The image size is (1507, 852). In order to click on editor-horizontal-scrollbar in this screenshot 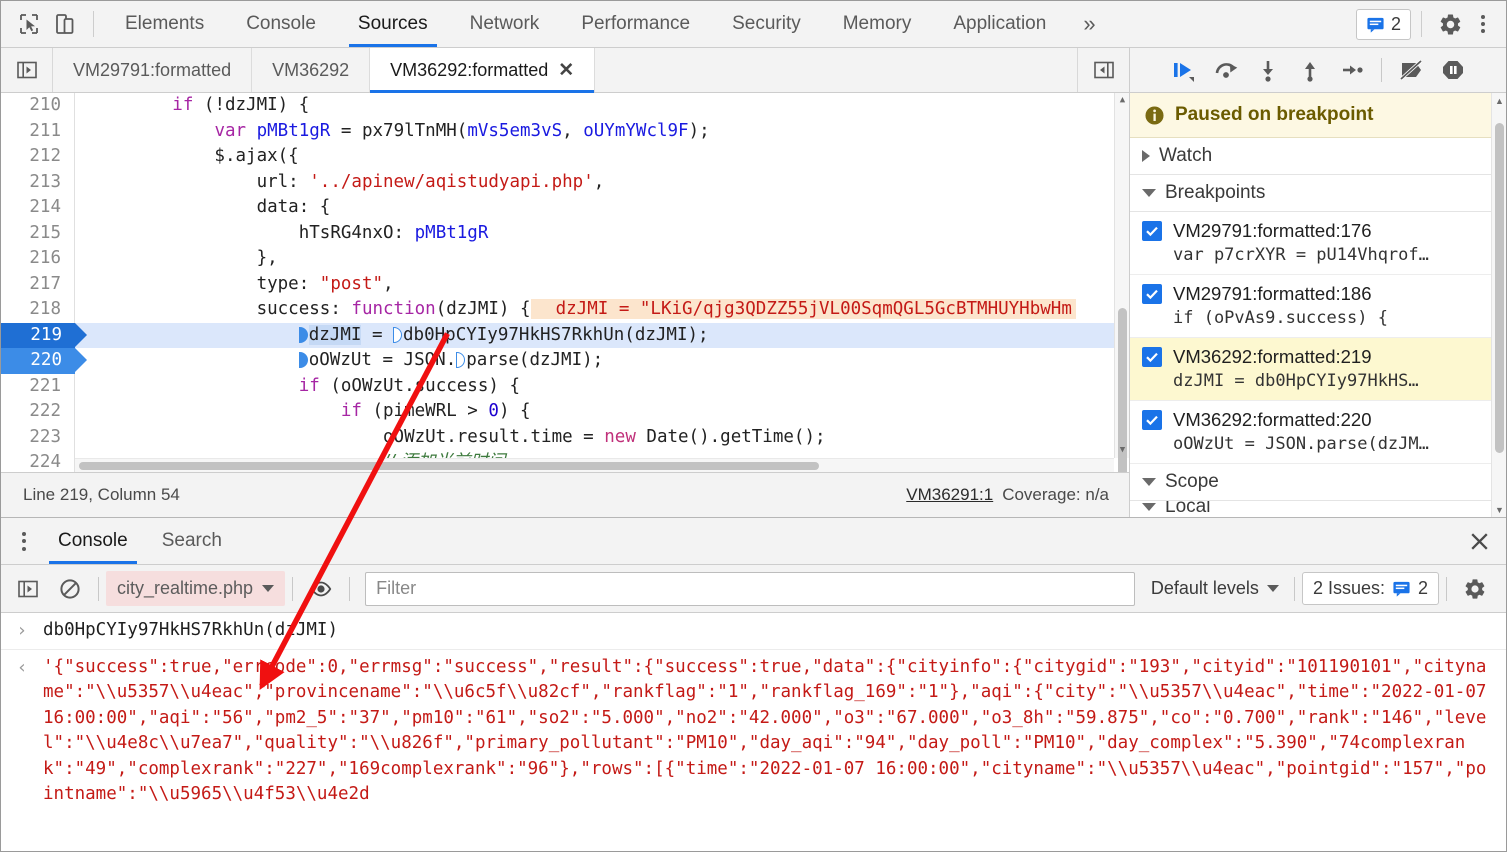, I will do `click(594, 465)`.